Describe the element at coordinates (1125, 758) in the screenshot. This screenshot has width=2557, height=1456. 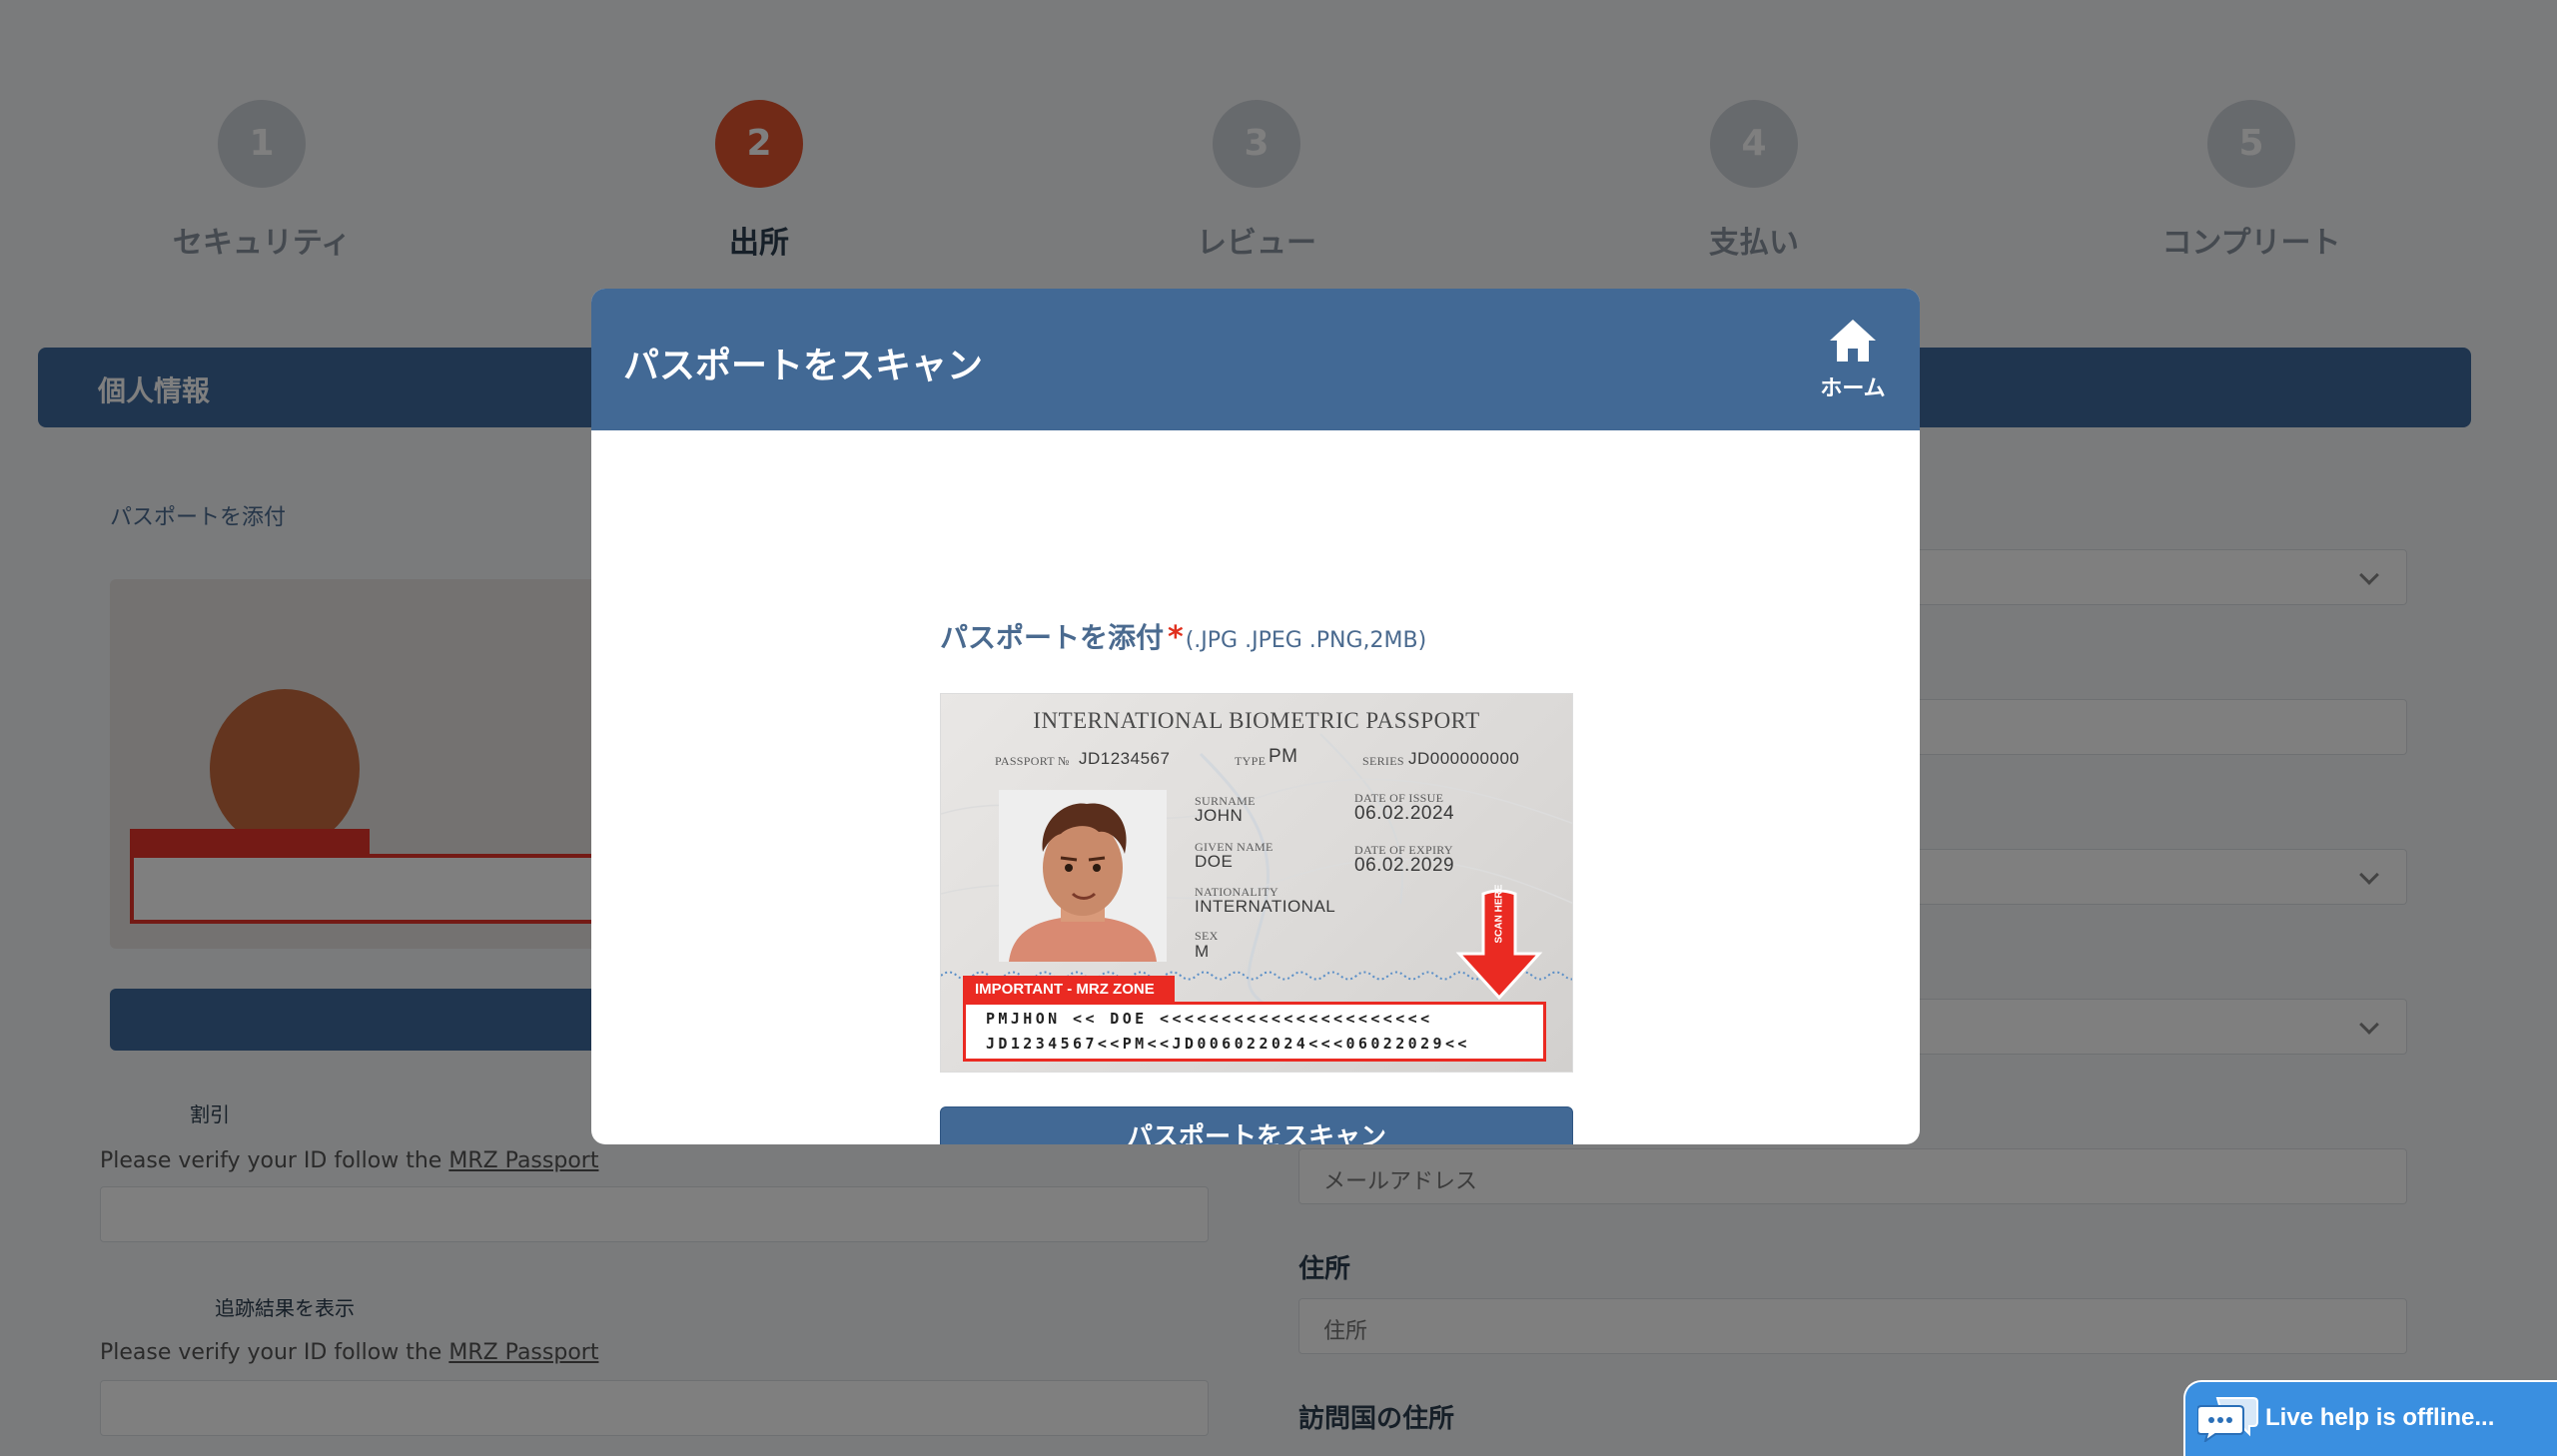
I see `passport-no: JD1234567` at that location.